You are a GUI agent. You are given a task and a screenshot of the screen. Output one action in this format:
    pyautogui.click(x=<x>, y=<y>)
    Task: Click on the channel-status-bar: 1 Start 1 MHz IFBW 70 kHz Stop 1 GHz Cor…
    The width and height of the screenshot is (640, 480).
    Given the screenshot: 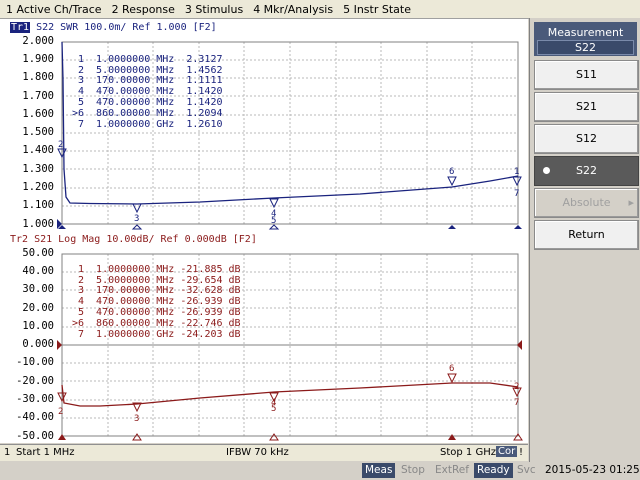 What is the action you would take?
    pyautogui.click(x=264, y=452)
    